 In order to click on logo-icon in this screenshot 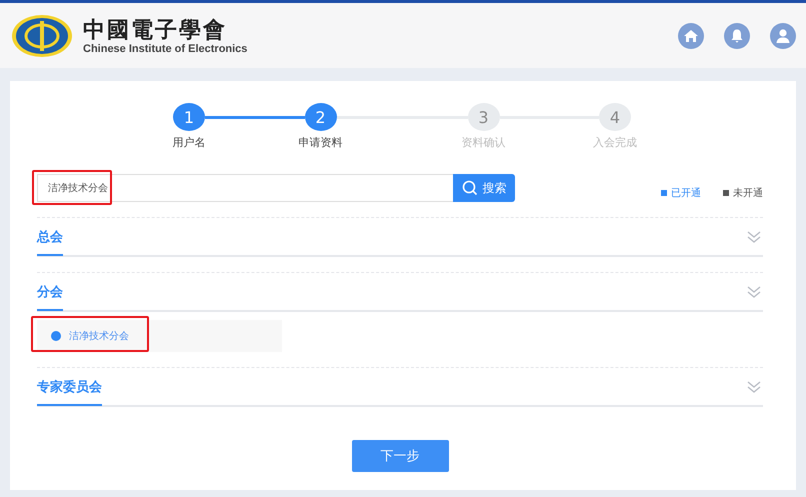, I will do `click(42, 36)`.